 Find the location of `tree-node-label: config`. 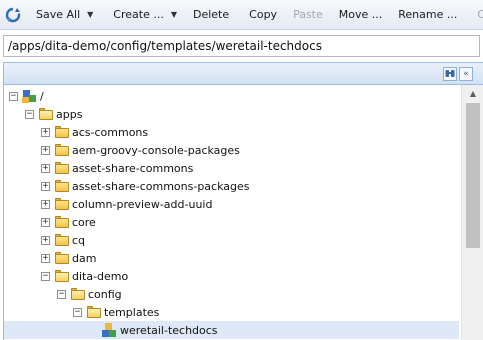

tree-node-label: config is located at coordinates (105, 294).